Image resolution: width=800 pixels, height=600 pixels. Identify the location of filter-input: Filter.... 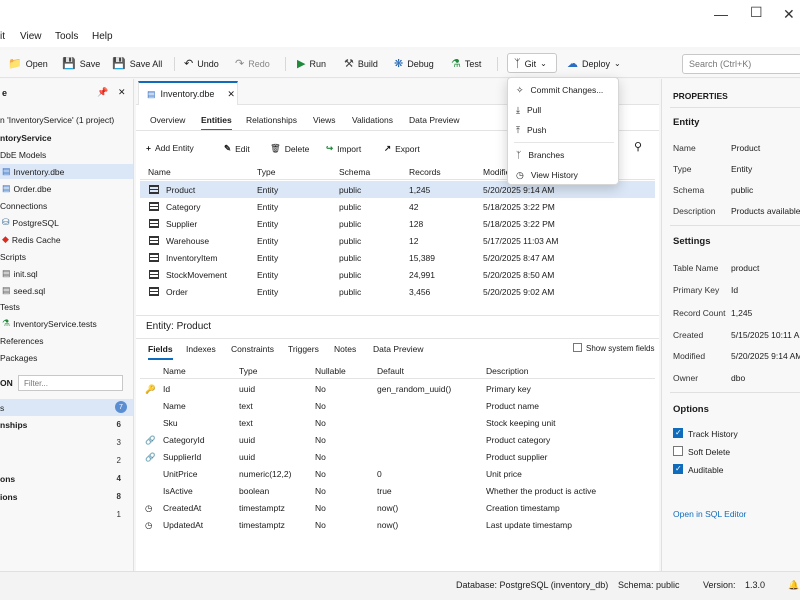
(70, 383).